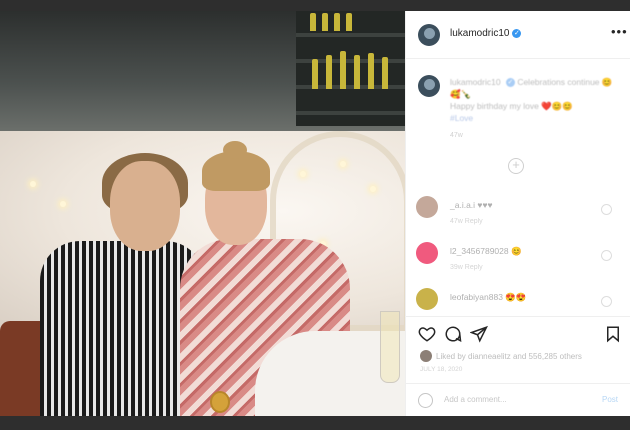 Image resolution: width=630 pixels, height=430 pixels. I want to click on comment-body: 😊, so click(516, 251).